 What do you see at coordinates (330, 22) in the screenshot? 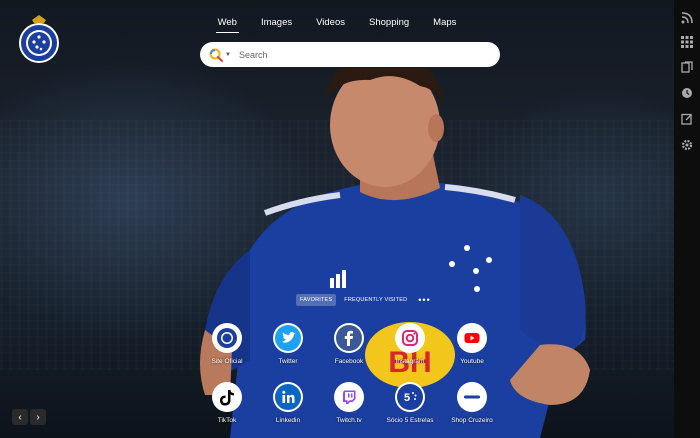
I see `nav-videos: Videos` at bounding box center [330, 22].